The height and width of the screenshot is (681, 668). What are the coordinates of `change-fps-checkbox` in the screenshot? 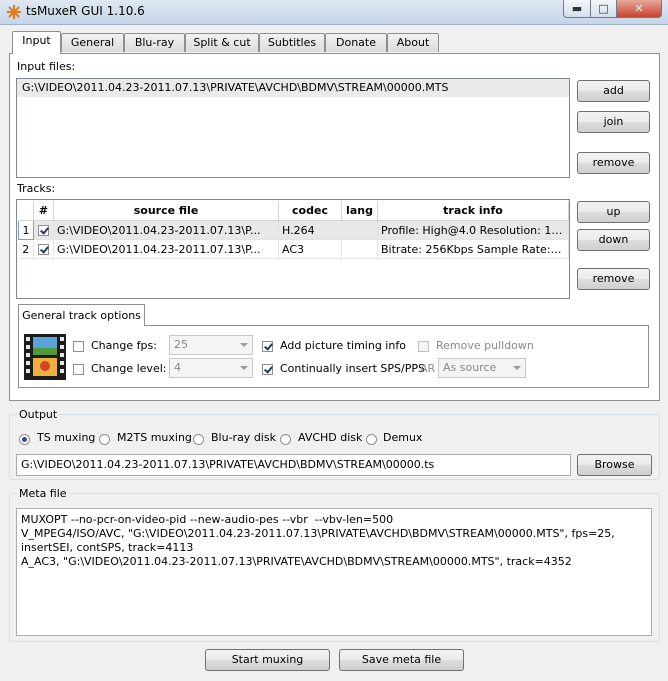 It's located at (78, 345).